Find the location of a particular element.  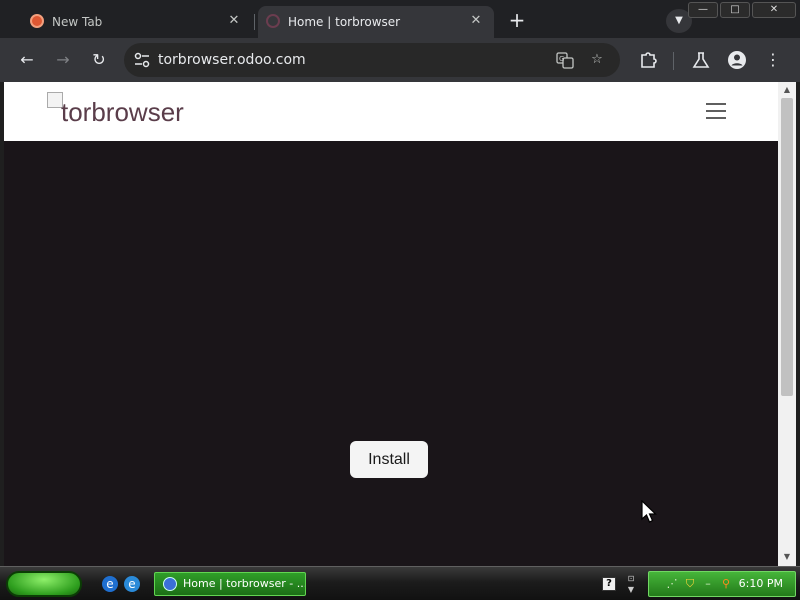

hamburger-menu-icon is located at coordinates (716, 111).